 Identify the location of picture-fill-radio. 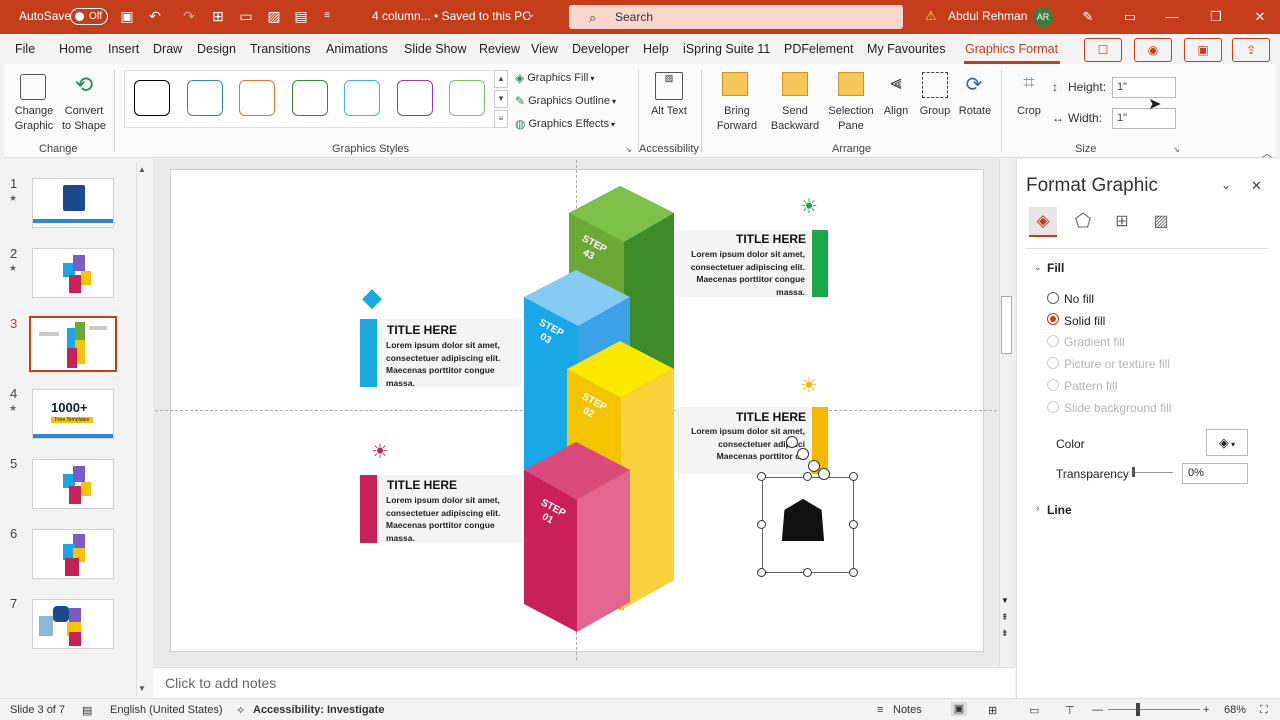
(1053, 363).